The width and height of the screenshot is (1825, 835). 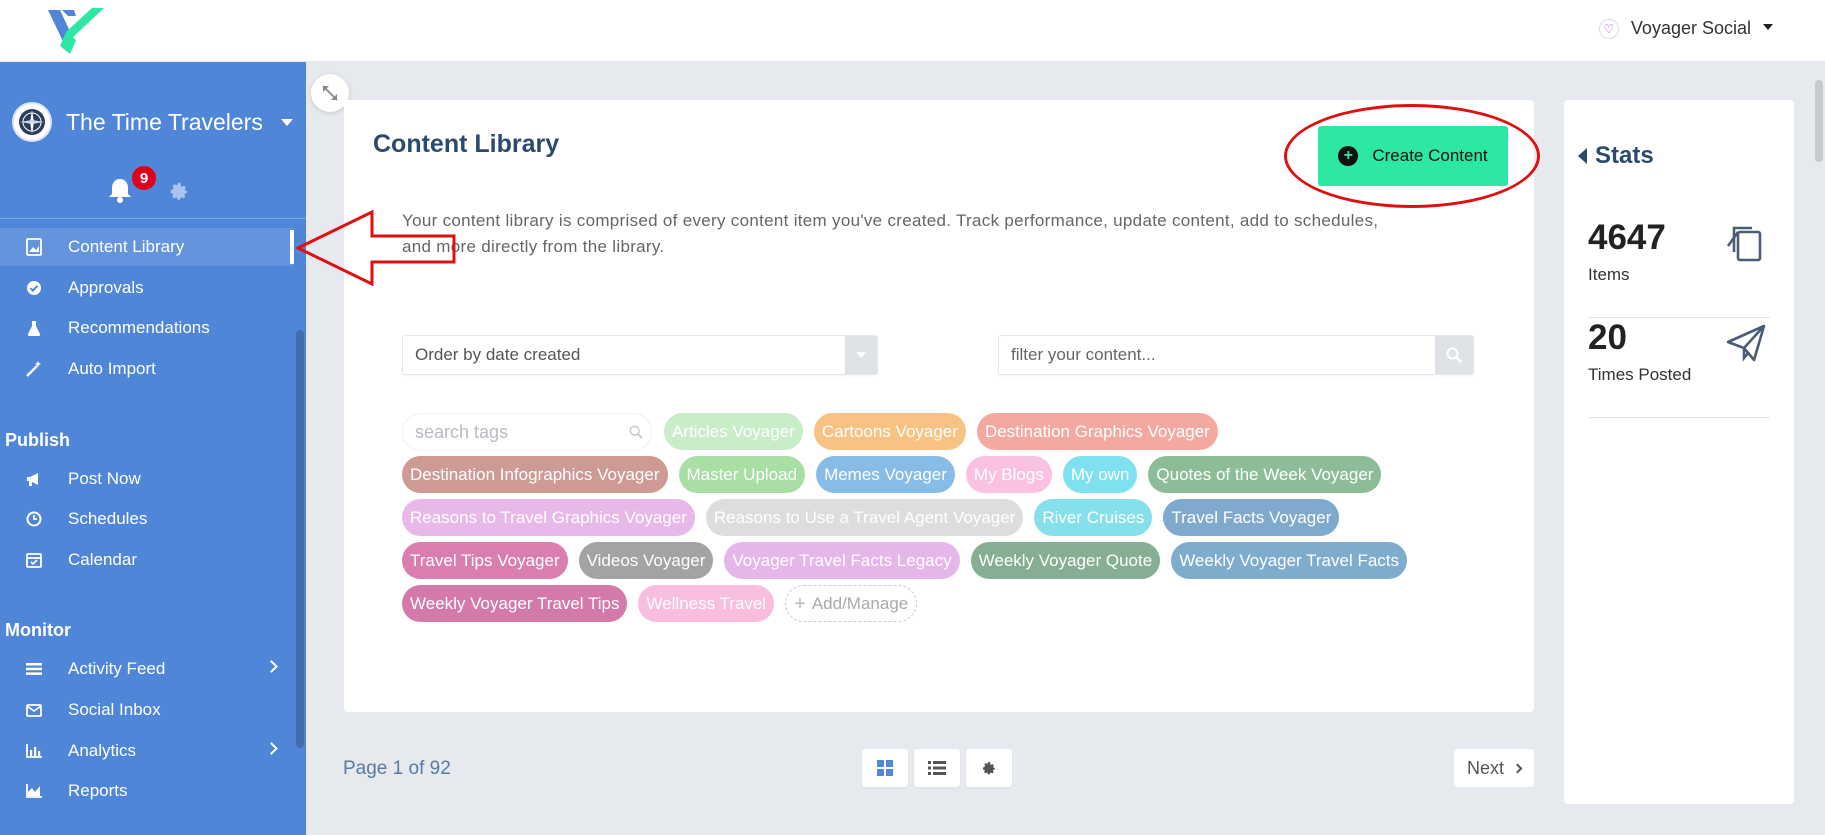 I want to click on sidebar-item-analytics: Analytics, so click(x=147, y=751).